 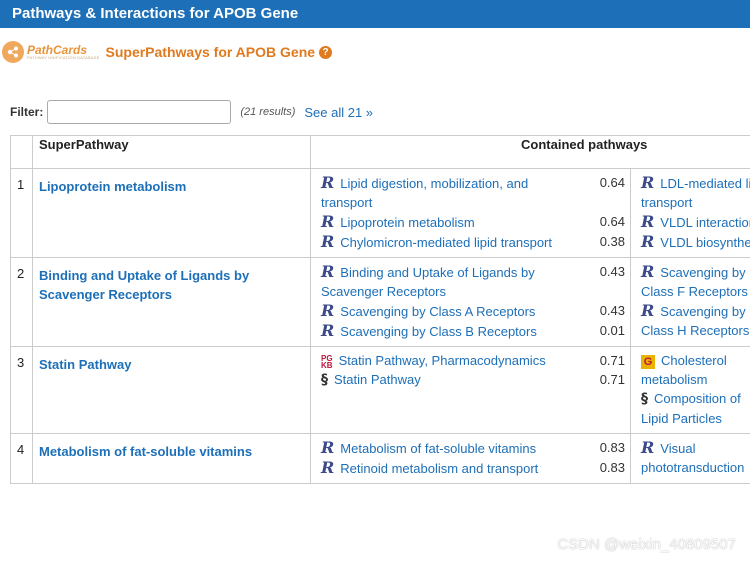 What do you see at coordinates (326, 52) in the screenshot?
I see `question-circle-icon: ?` at bounding box center [326, 52].